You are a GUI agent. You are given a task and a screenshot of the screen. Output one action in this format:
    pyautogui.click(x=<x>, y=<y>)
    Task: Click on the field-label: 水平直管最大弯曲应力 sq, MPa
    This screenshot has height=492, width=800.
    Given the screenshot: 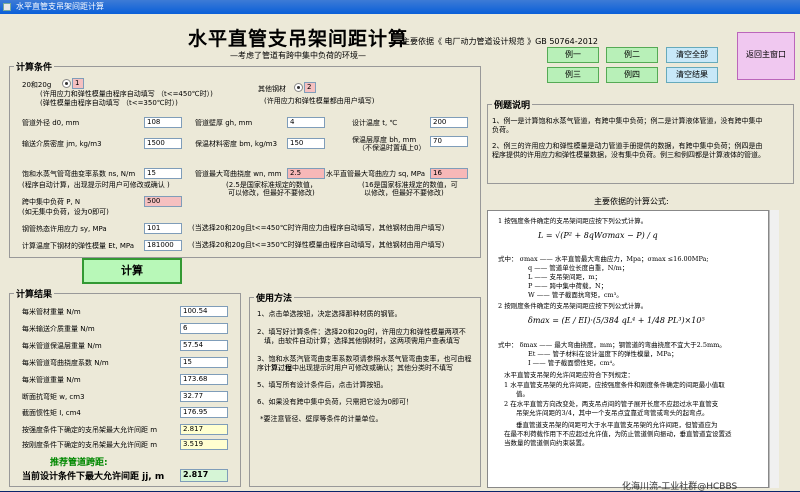 What is the action you would take?
    pyautogui.click(x=376, y=174)
    